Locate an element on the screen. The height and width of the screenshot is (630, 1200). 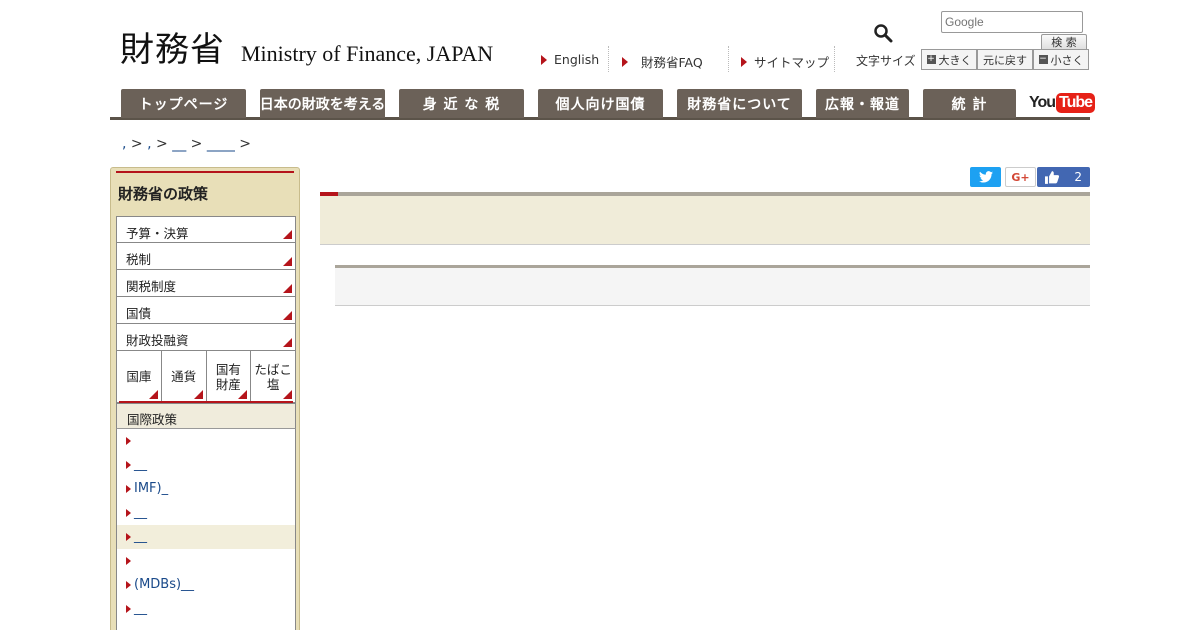
tab-statistics: 統 計 is located at coordinates (969, 103).